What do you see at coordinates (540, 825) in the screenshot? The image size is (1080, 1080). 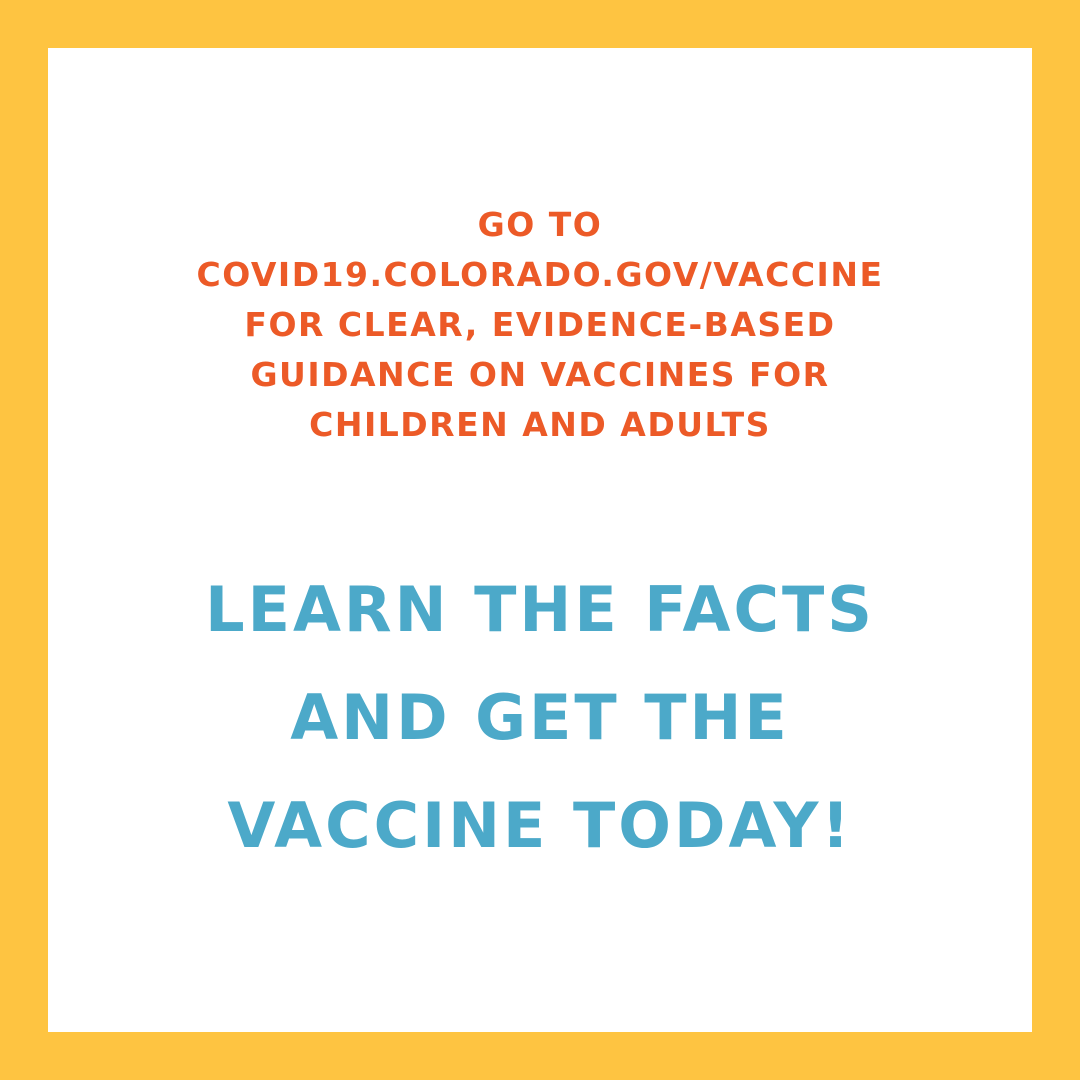 I see `headline-line-vaccine-today: VACCINE TODAY!` at bounding box center [540, 825].